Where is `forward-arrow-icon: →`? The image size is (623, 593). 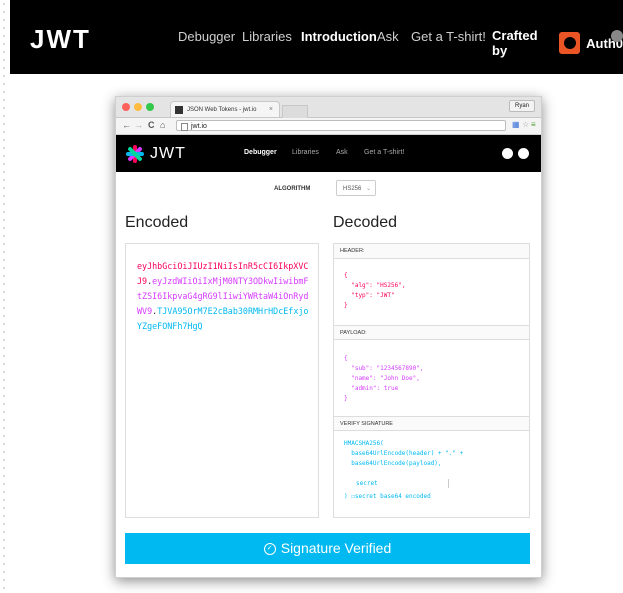 forward-arrow-icon: → is located at coordinates (138, 125).